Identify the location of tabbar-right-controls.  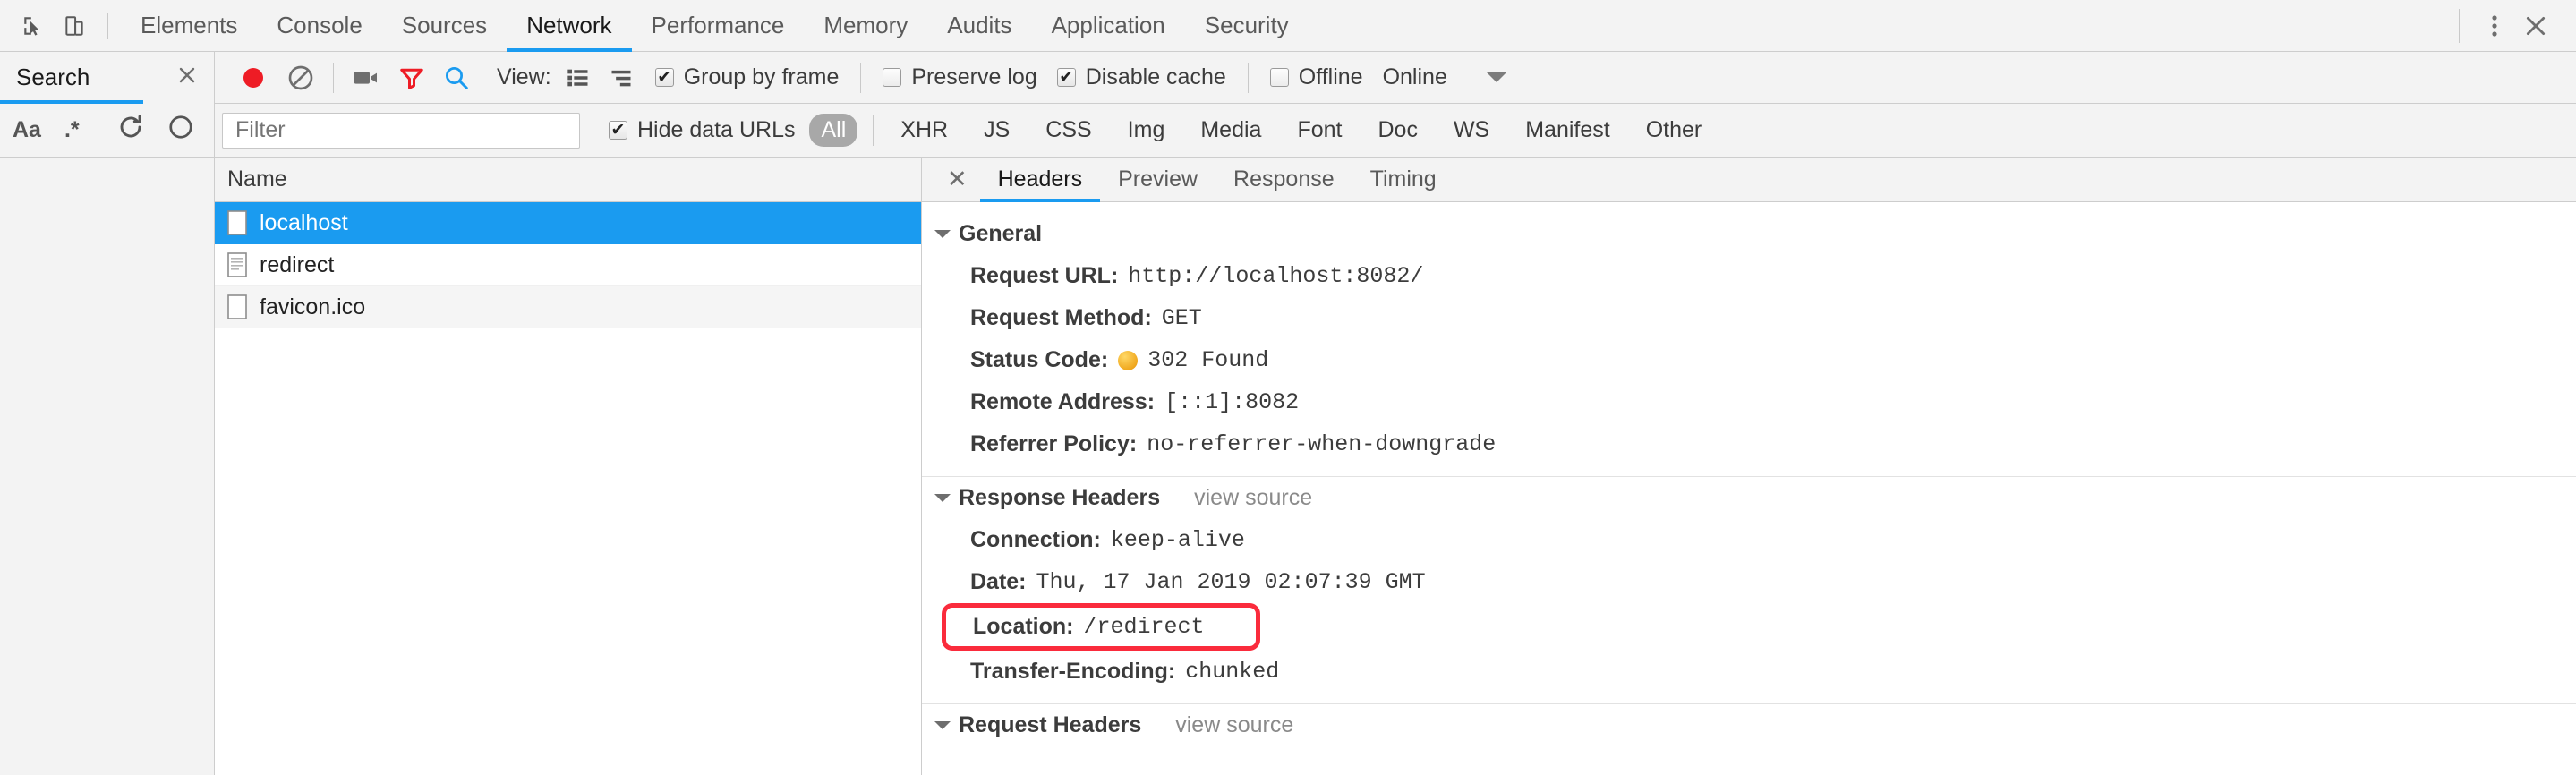
(2510, 26).